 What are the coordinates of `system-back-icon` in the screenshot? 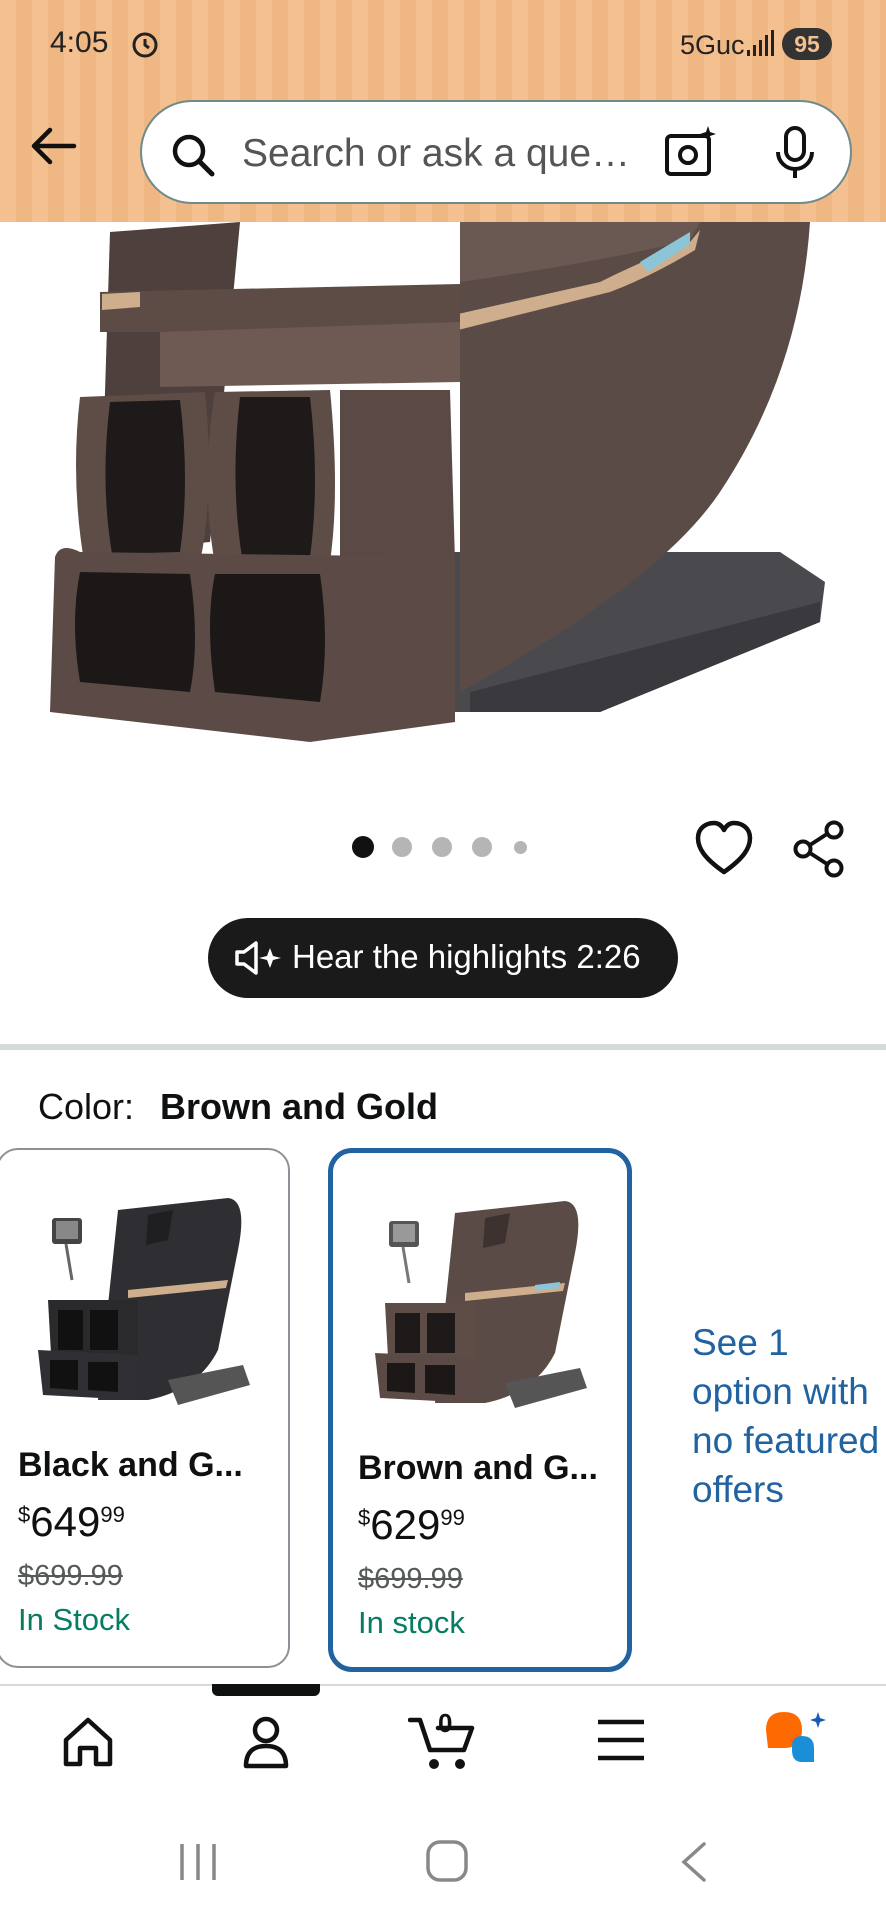 It's located at (694, 1862).